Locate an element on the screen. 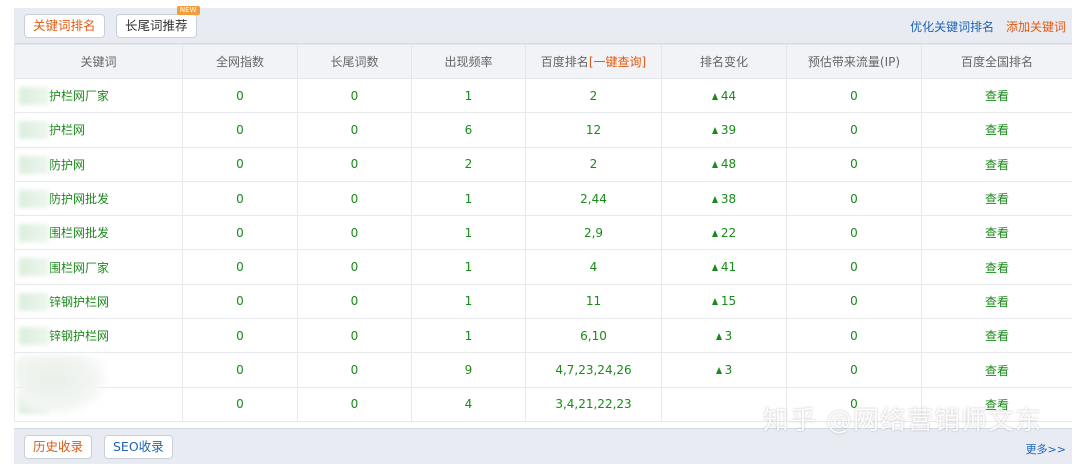 The width and height of the screenshot is (1072, 464). rank-change-cell: 48 is located at coordinates (724, 164).